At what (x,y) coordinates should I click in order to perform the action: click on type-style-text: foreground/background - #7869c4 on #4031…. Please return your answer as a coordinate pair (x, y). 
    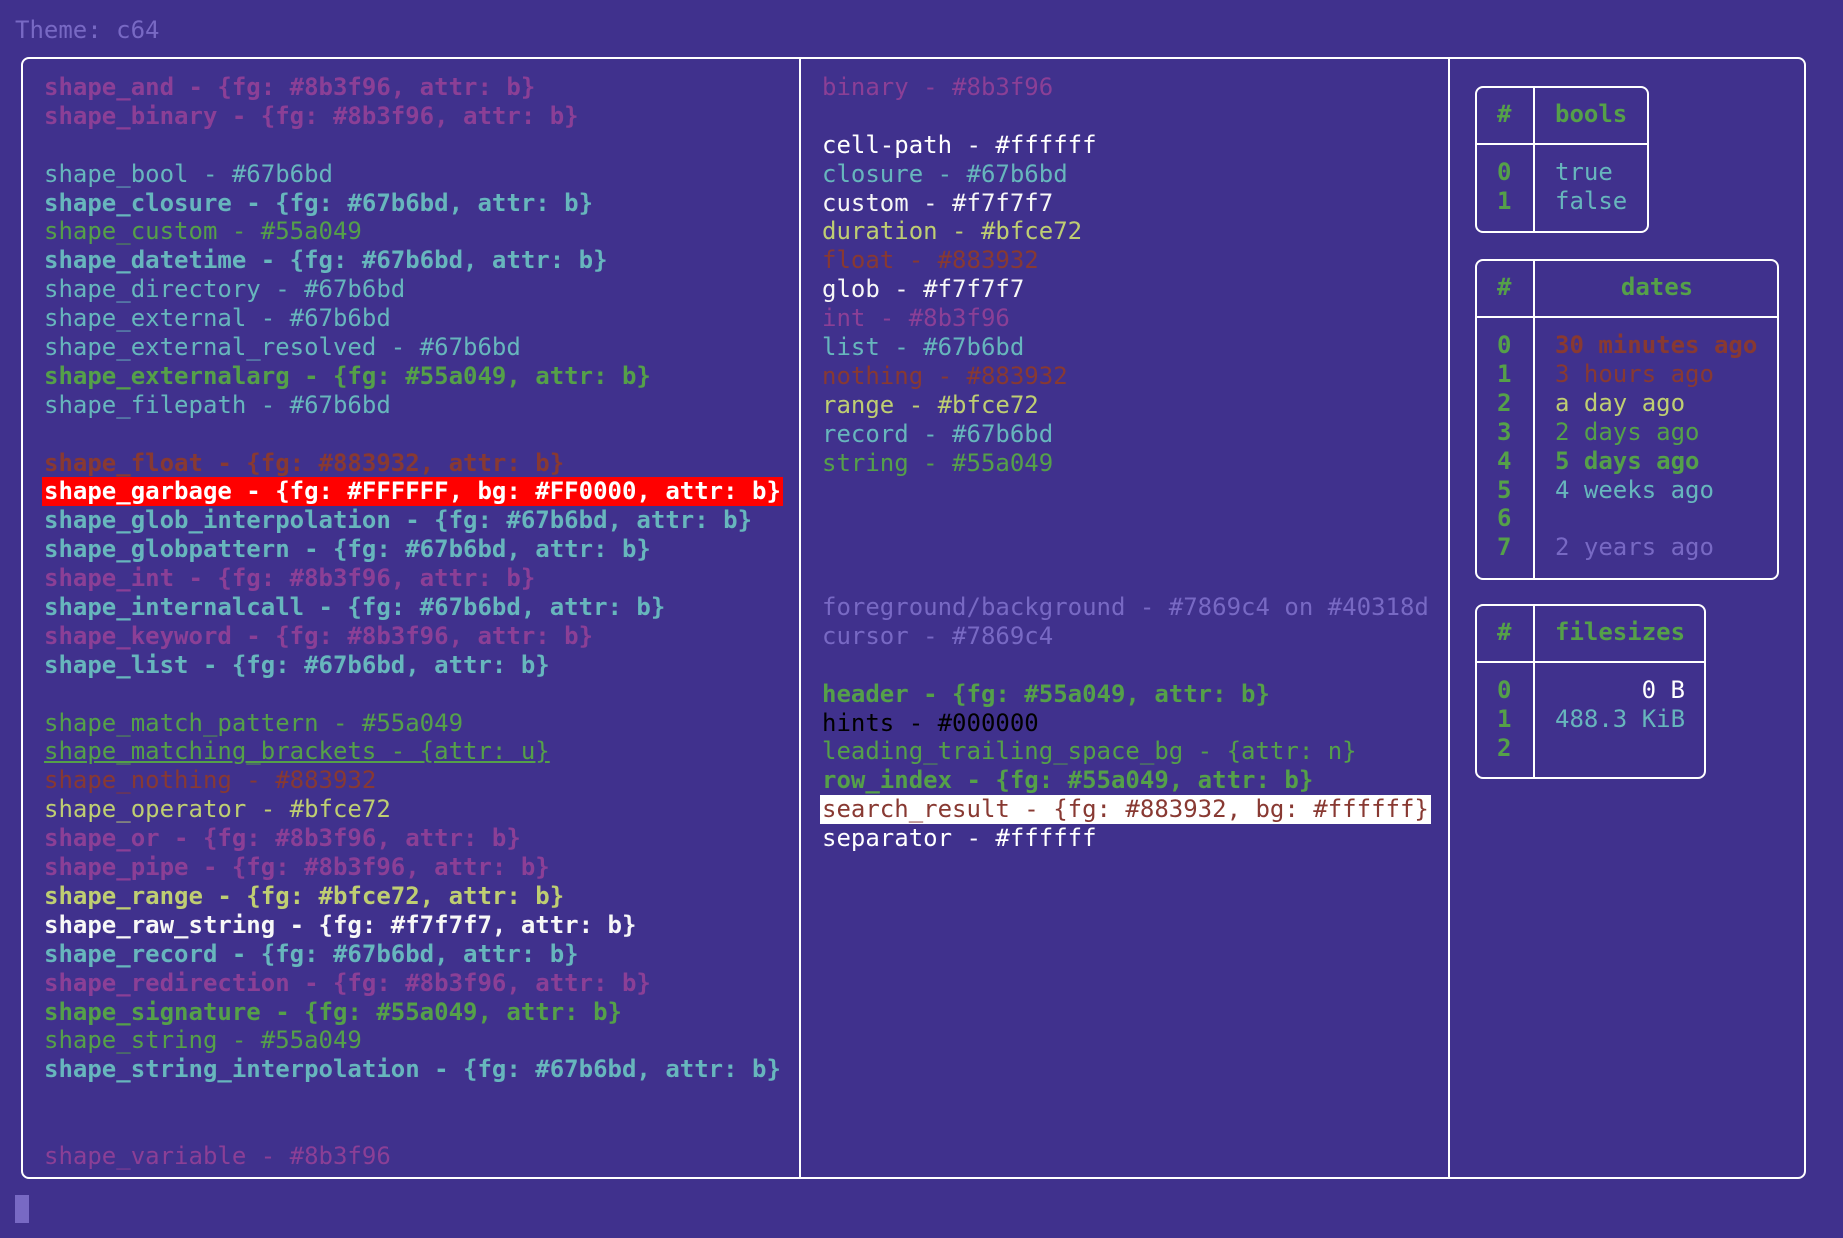
    Looking at the image, I should click on (1125, 607).